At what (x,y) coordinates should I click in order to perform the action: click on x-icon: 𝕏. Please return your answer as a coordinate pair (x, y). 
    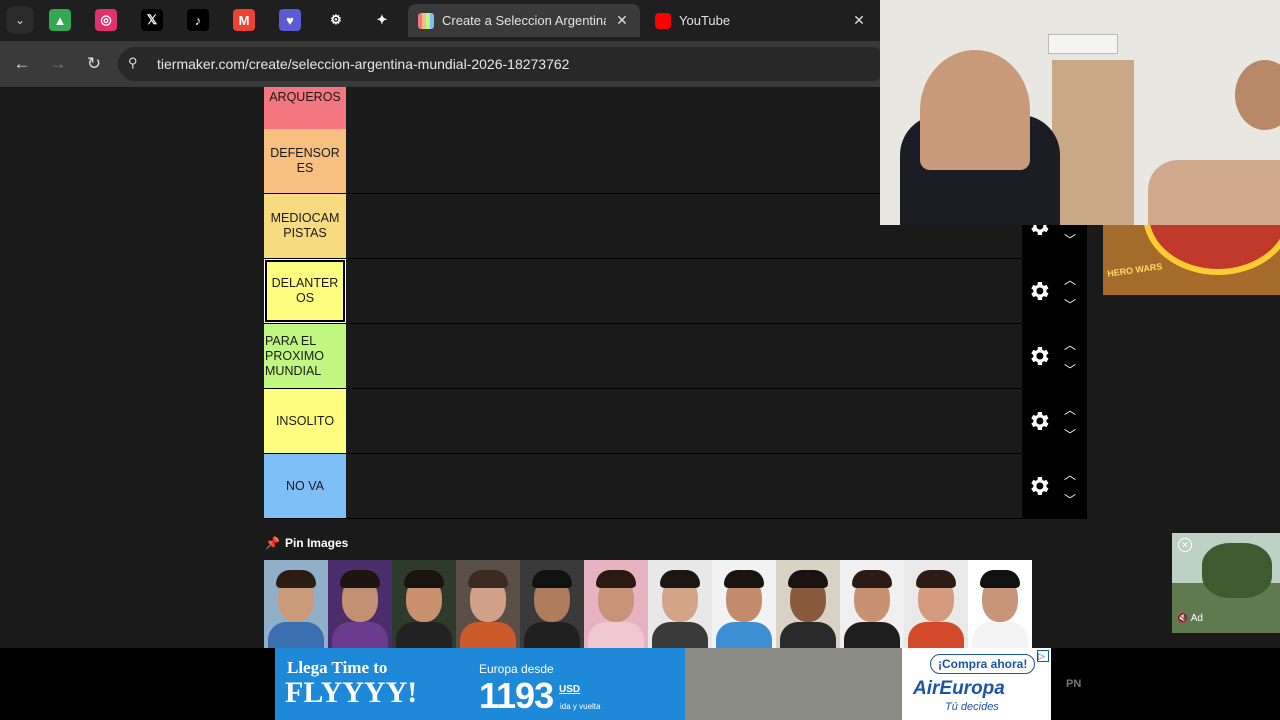
    Looking at the image, I should click on (152, 20).